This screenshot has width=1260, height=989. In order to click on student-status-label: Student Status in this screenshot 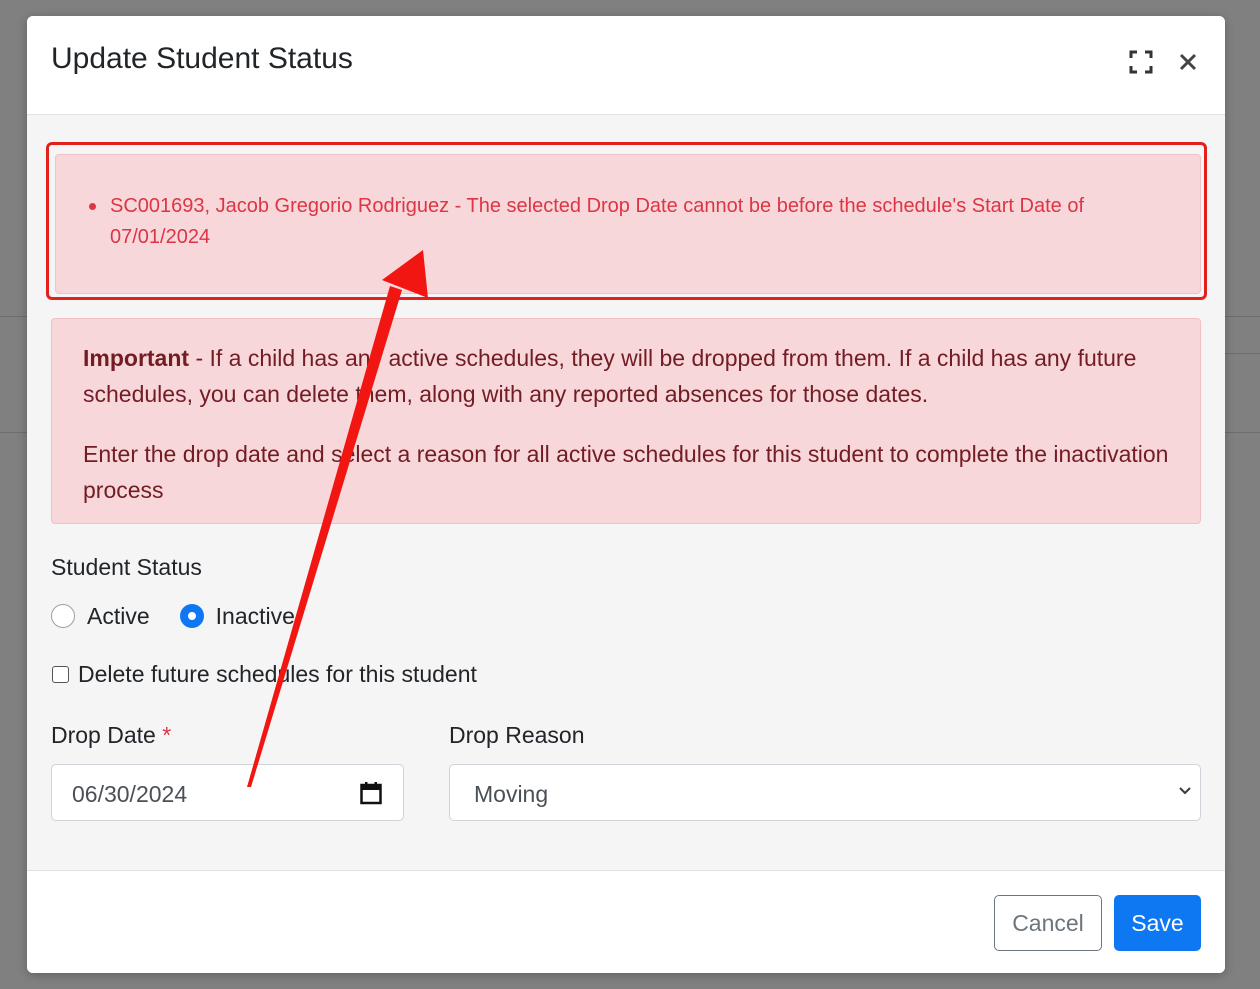, I will do `click(126, 567)`.